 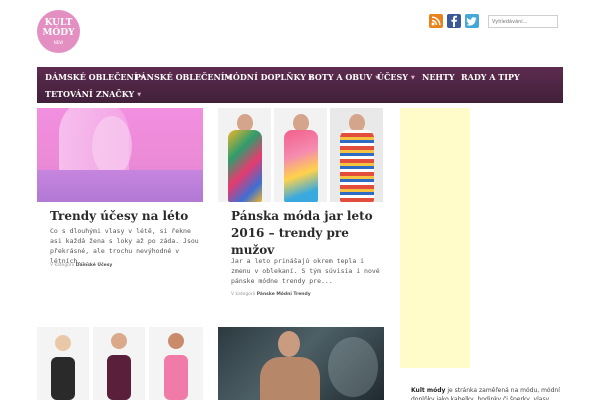 What do you see at coordinates (112, 146) in the screenshot?
I see `image-face-shape` at bounding box center [112, 146].